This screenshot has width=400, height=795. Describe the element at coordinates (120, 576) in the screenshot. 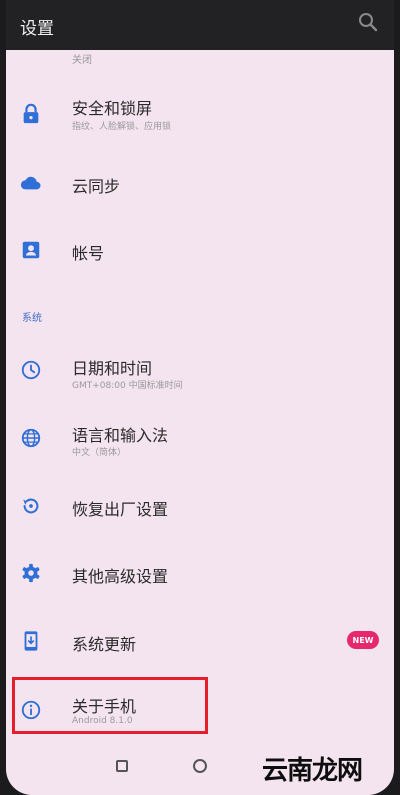

I see `settings-item-title: 其他高级设置` at that location.